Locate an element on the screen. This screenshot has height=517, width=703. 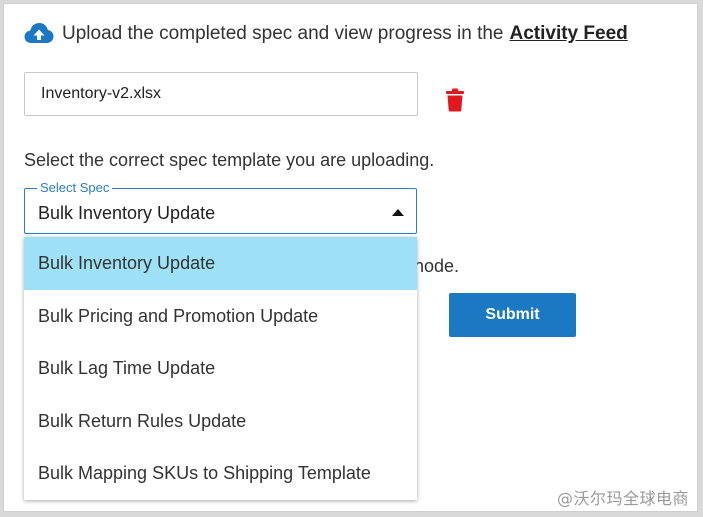
spec-option: Bulk Inventory Update is located at coordinates (220, 263).